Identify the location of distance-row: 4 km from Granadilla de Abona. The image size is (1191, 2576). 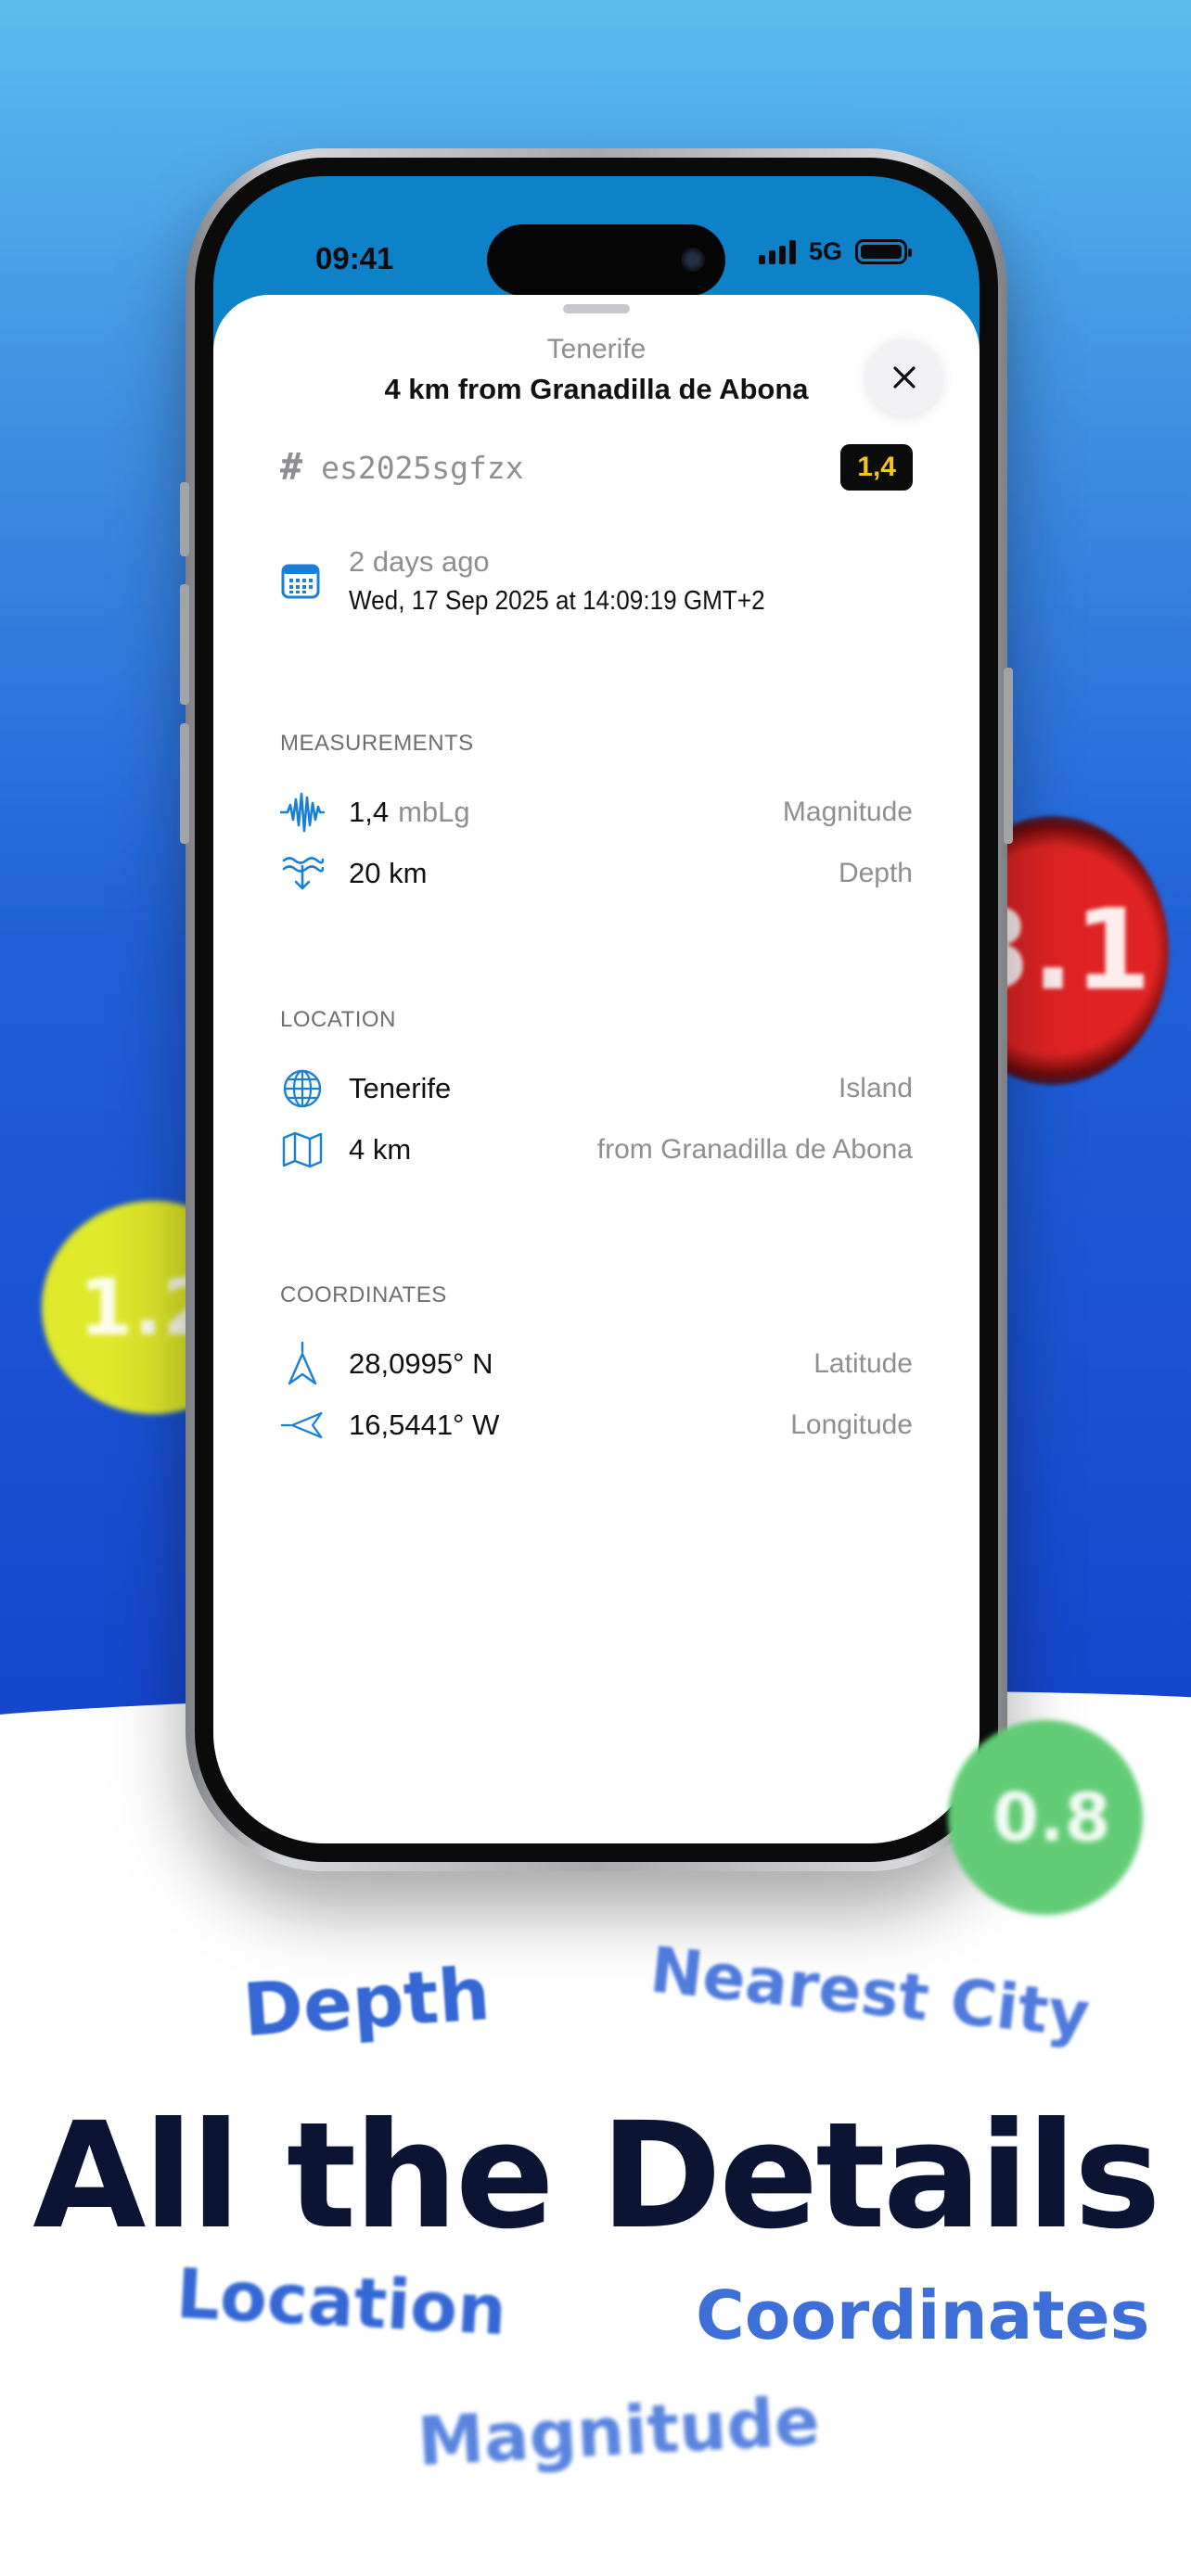
(597, 1150).